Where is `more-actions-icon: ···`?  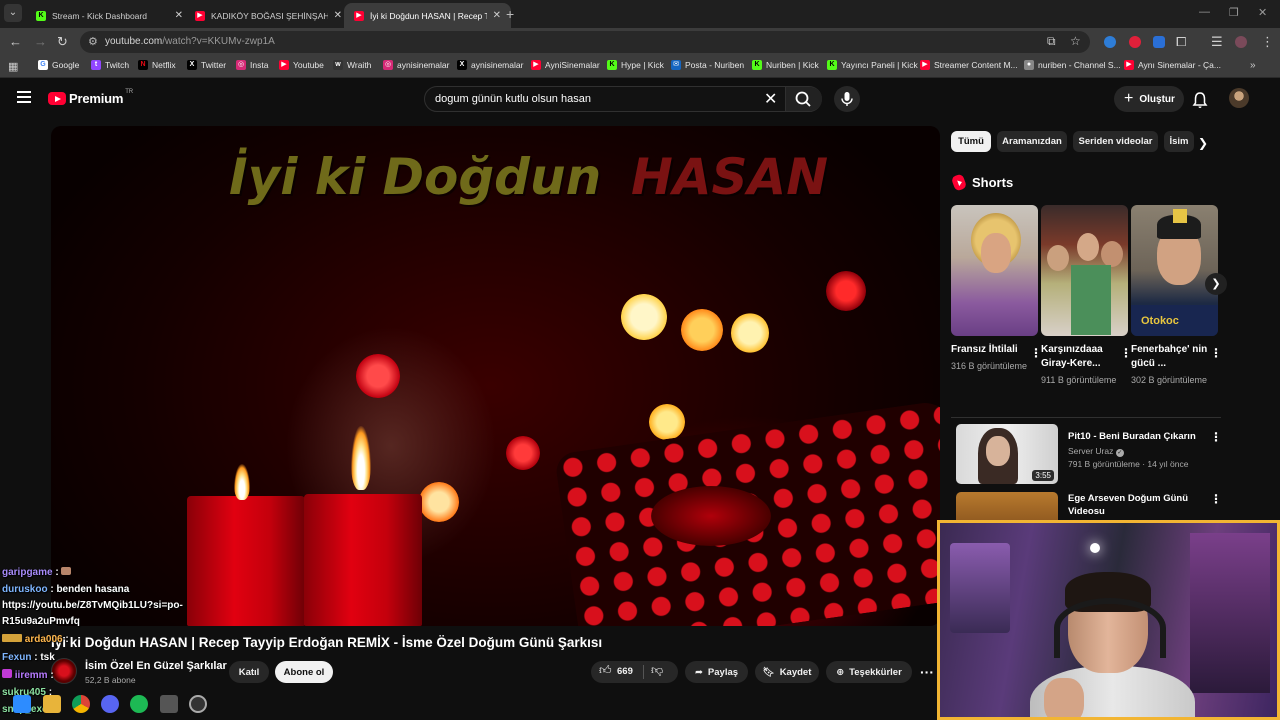 more-actions-icon: ··· is located at coordinates (927, 672).